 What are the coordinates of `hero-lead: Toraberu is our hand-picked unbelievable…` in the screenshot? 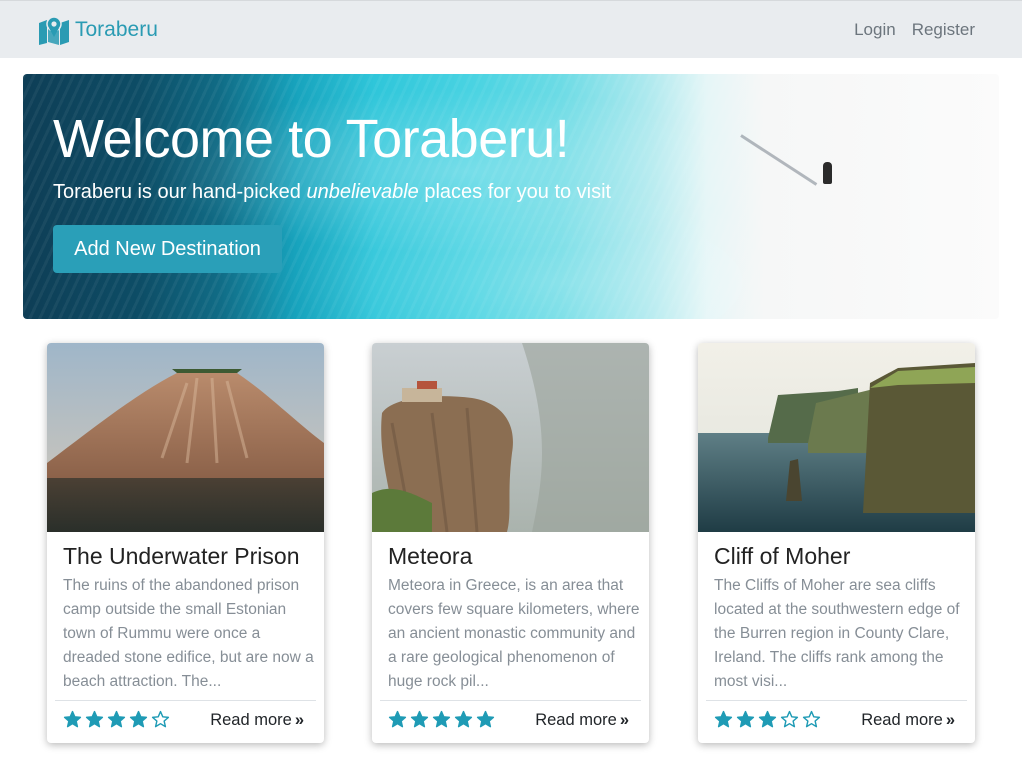 It's located at (332, 192).